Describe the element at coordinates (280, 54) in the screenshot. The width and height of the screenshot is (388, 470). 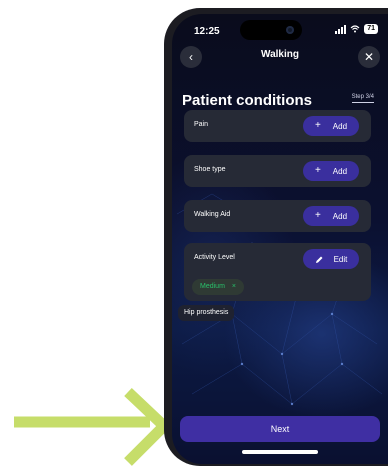
I see `header-title: Walking` at that location.